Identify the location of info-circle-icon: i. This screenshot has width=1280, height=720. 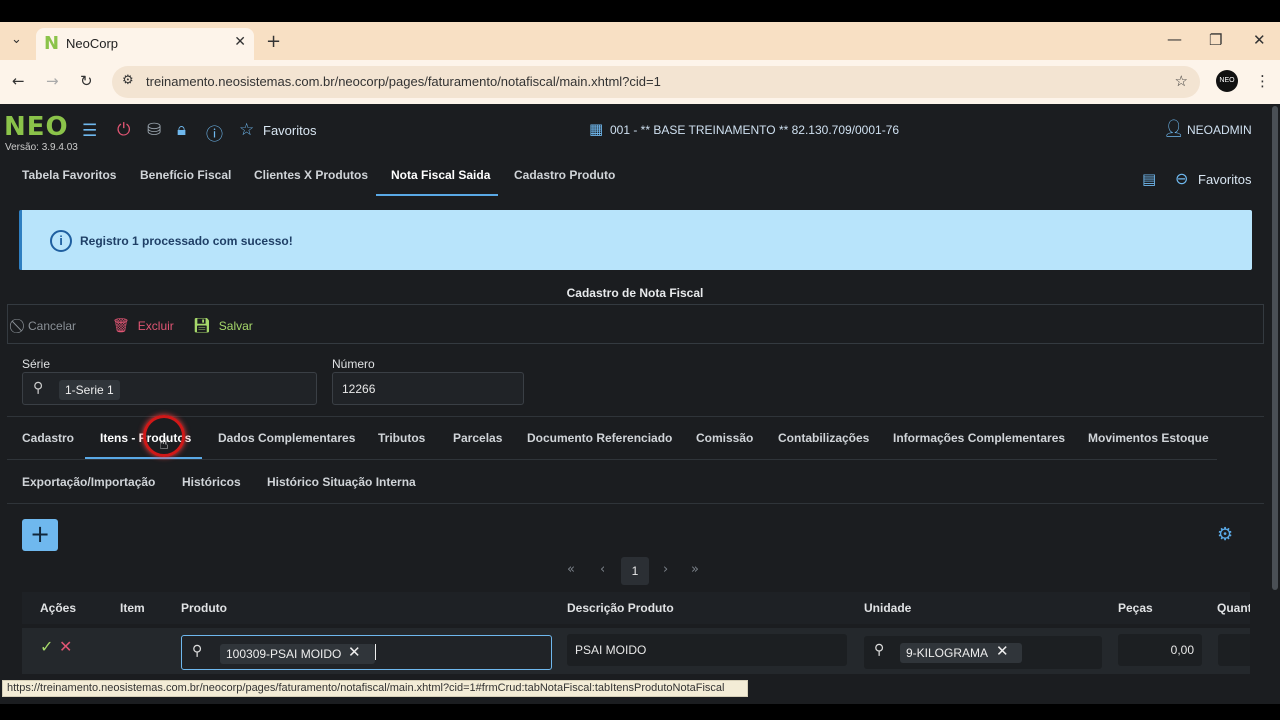
(61, 241).